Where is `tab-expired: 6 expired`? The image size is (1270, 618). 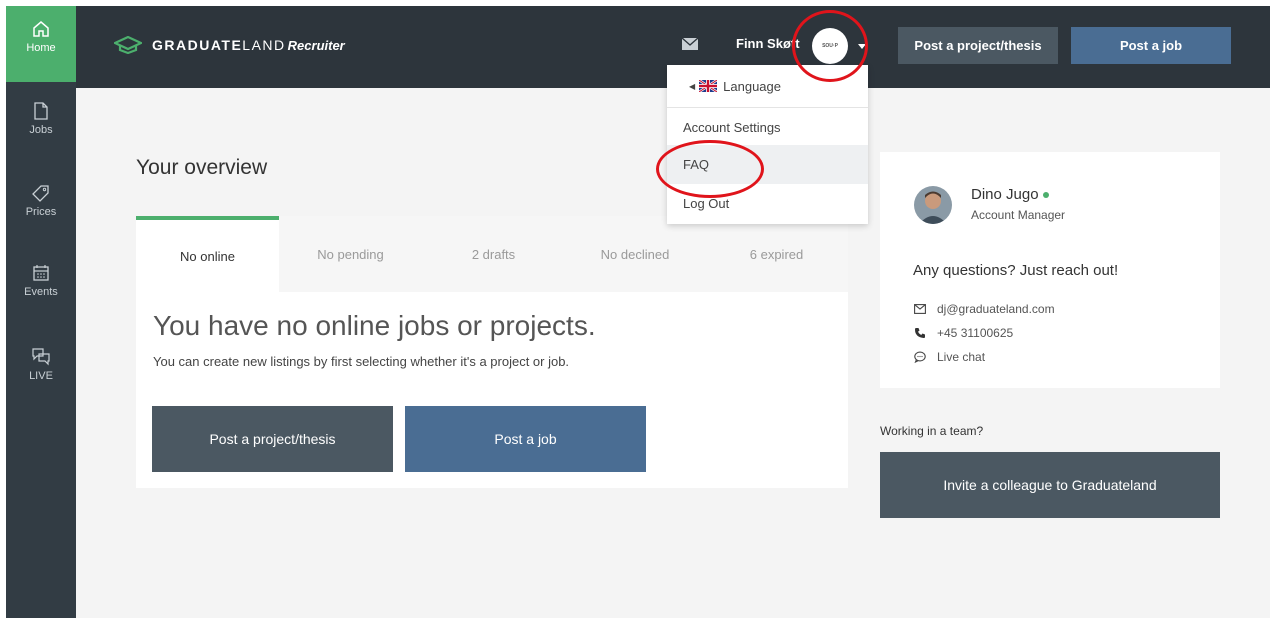 tab-expired: 6 expired is located at coordinates (776, 254).